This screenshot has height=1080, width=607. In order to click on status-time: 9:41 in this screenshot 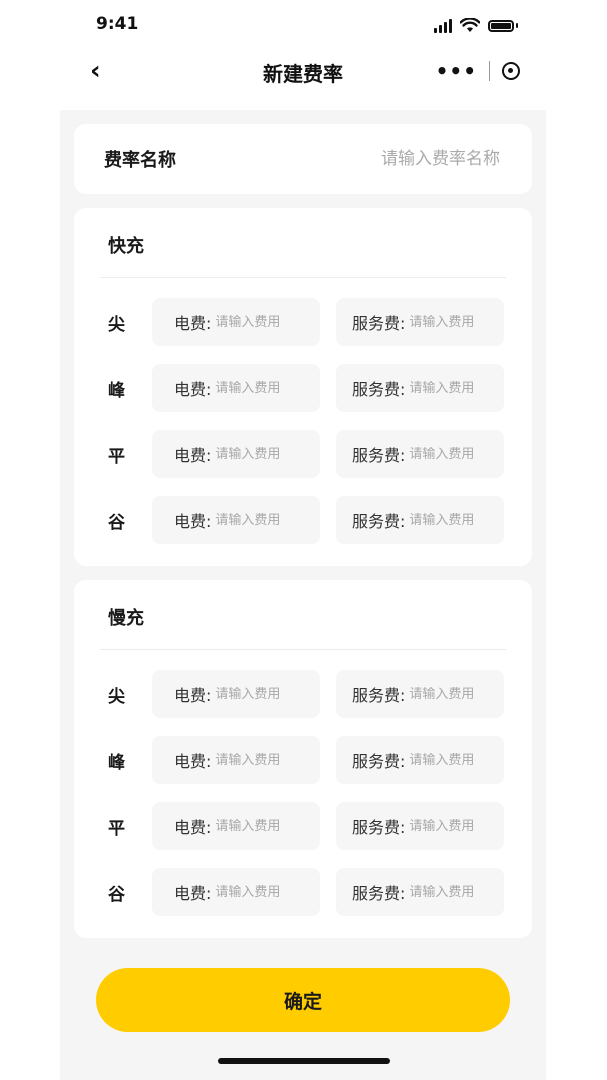, I will do `click(117, 24)`.